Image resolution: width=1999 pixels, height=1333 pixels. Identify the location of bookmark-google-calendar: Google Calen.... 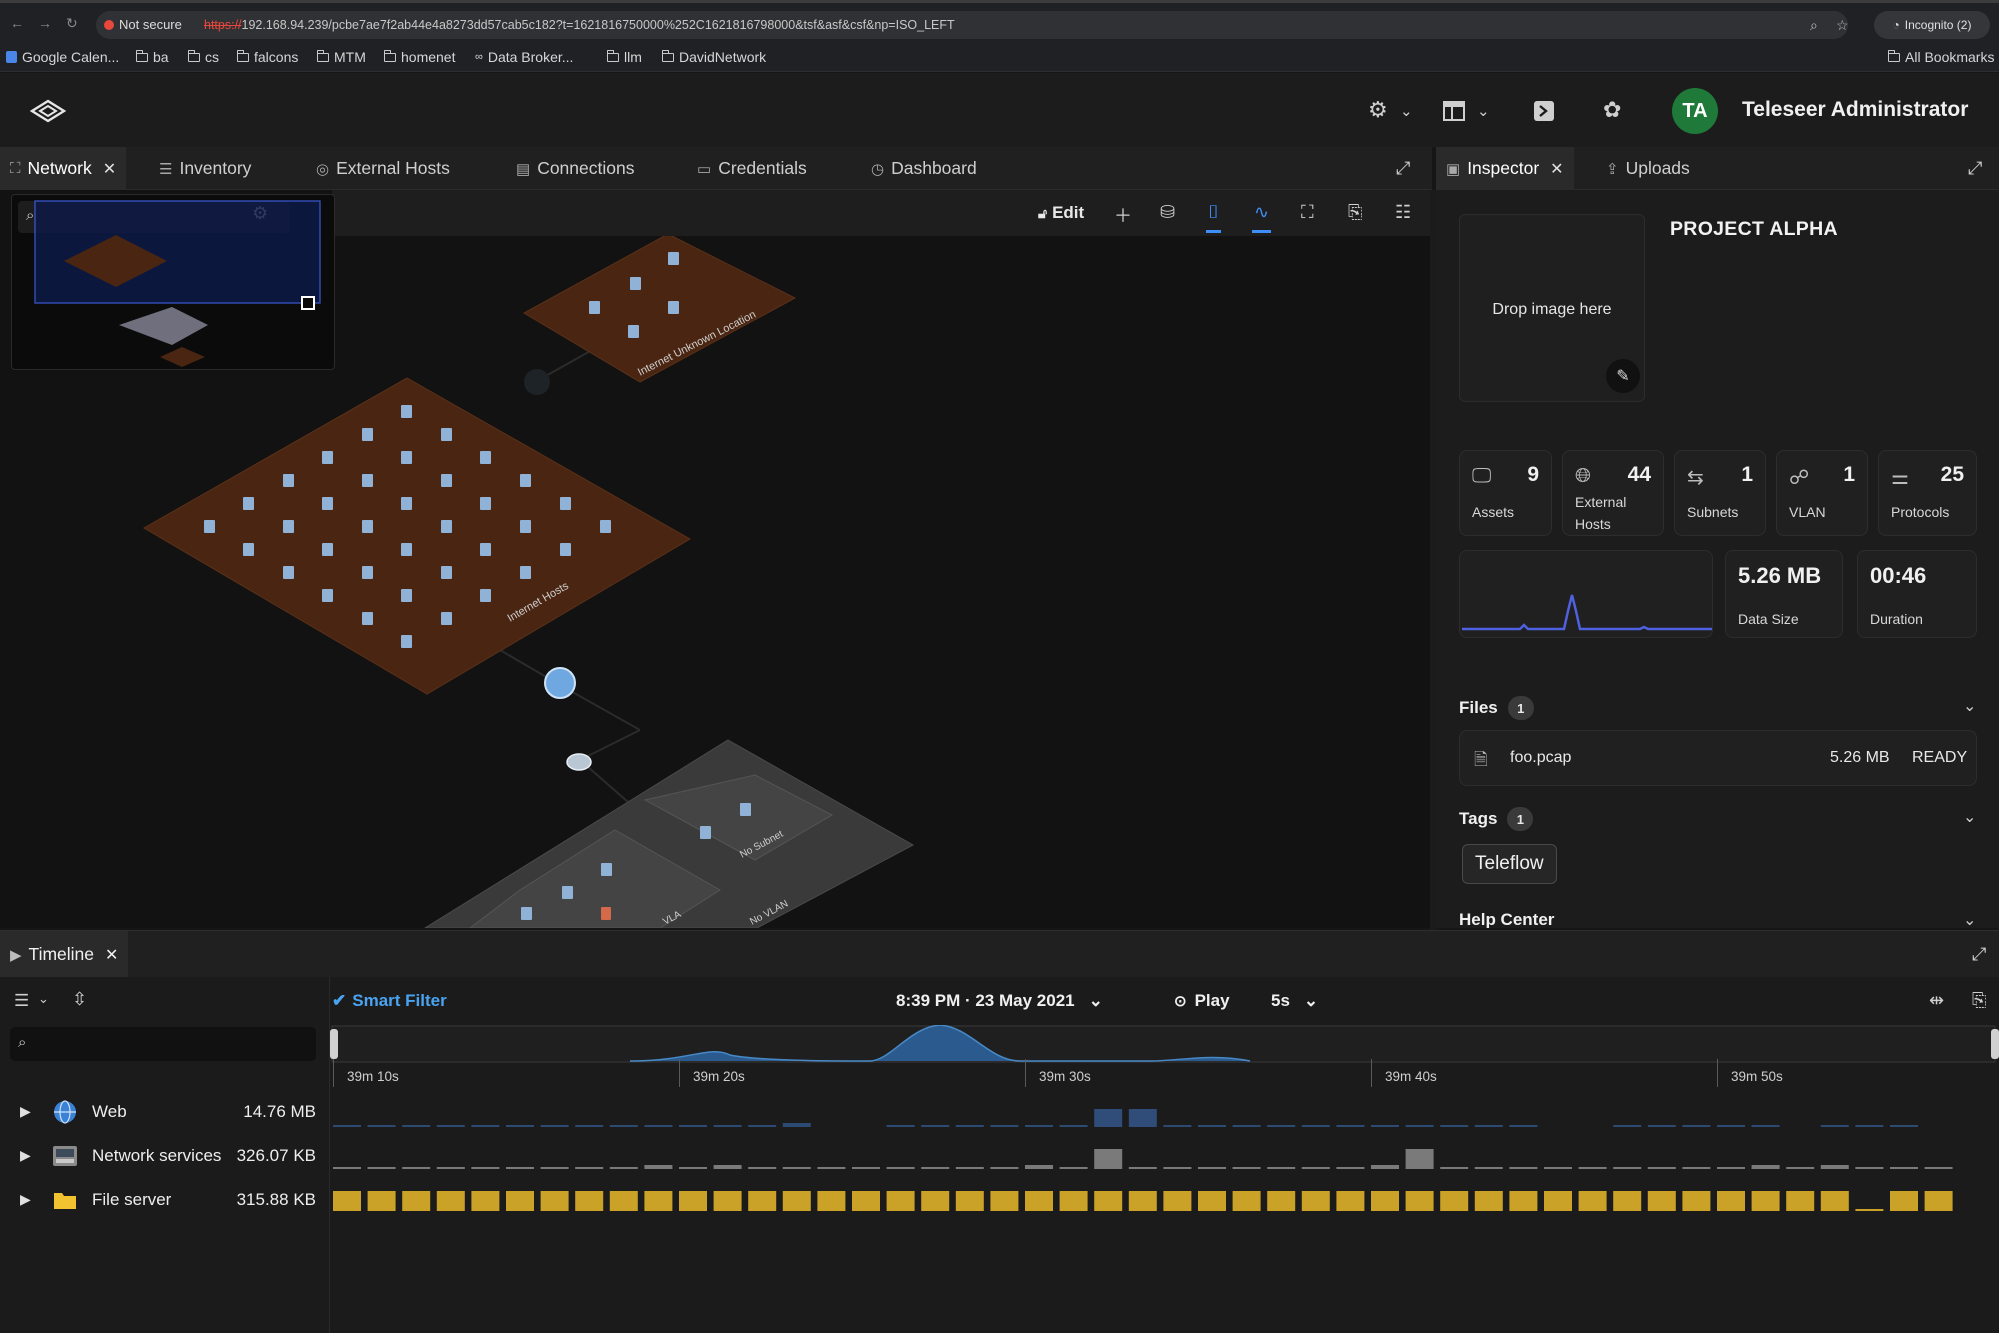
(62, 57).